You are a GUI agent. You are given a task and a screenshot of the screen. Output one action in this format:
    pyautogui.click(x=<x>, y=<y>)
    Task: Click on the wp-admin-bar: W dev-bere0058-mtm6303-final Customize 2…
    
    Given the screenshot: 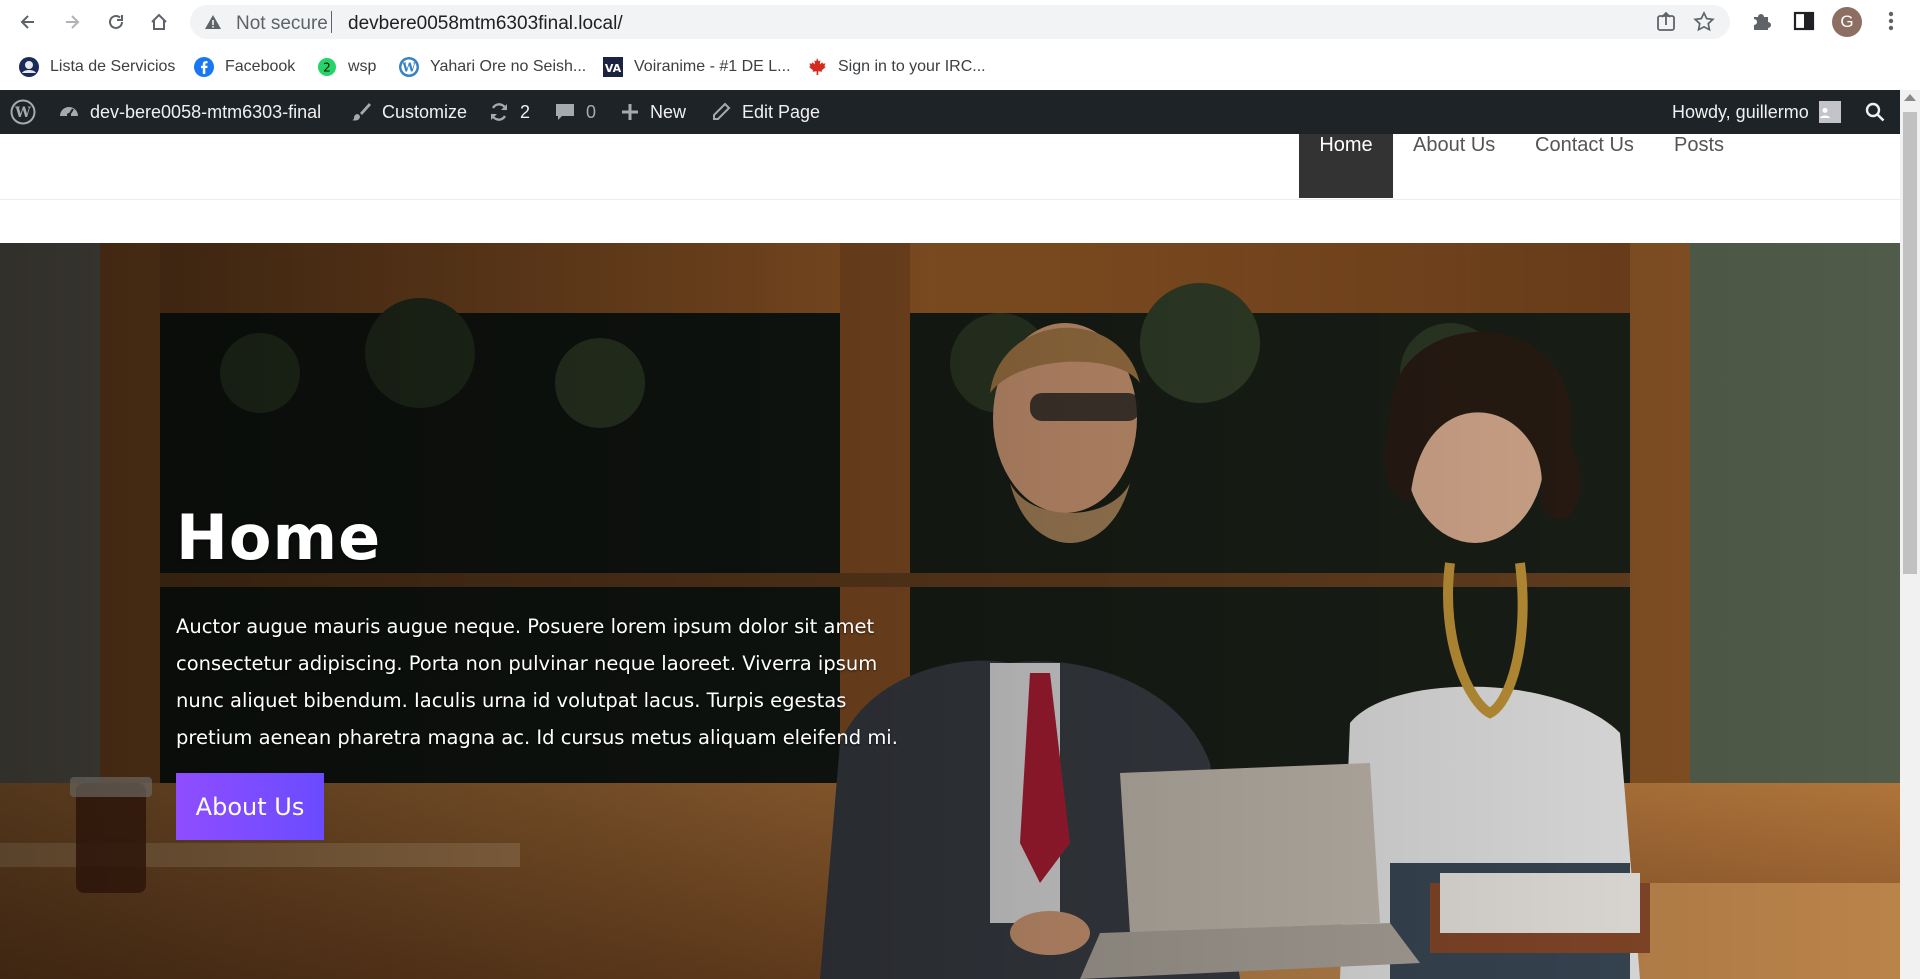 What is the action you would take?
    pyautogui.click(x=950, y=112)
    